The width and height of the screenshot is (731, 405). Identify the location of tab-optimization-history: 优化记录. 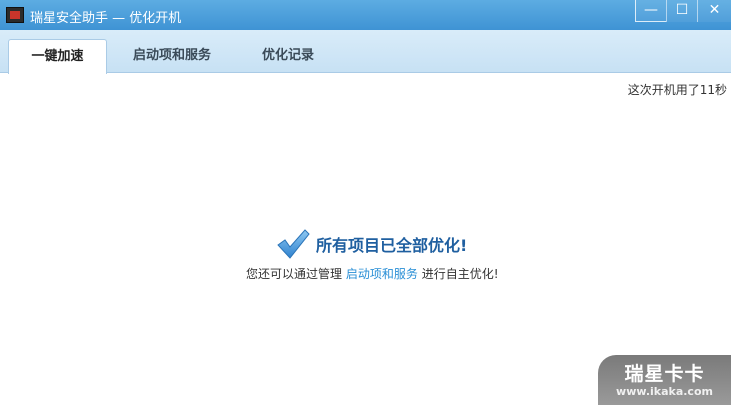
(288, 55).